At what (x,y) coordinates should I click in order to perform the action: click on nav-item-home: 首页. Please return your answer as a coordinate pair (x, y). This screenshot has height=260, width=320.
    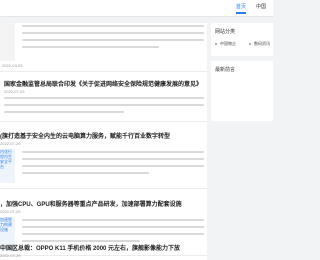
    Looking at the image, I should click on (241, 9).